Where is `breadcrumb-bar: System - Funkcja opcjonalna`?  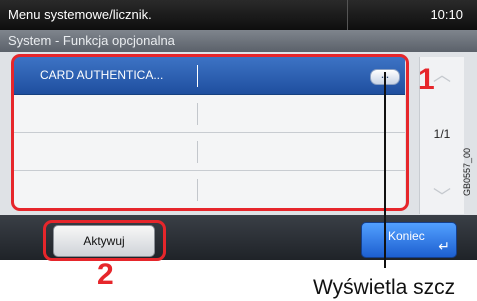
breadcrumb-bar: System - Funkcja opcjonalna is located at coordinates (238, 41).